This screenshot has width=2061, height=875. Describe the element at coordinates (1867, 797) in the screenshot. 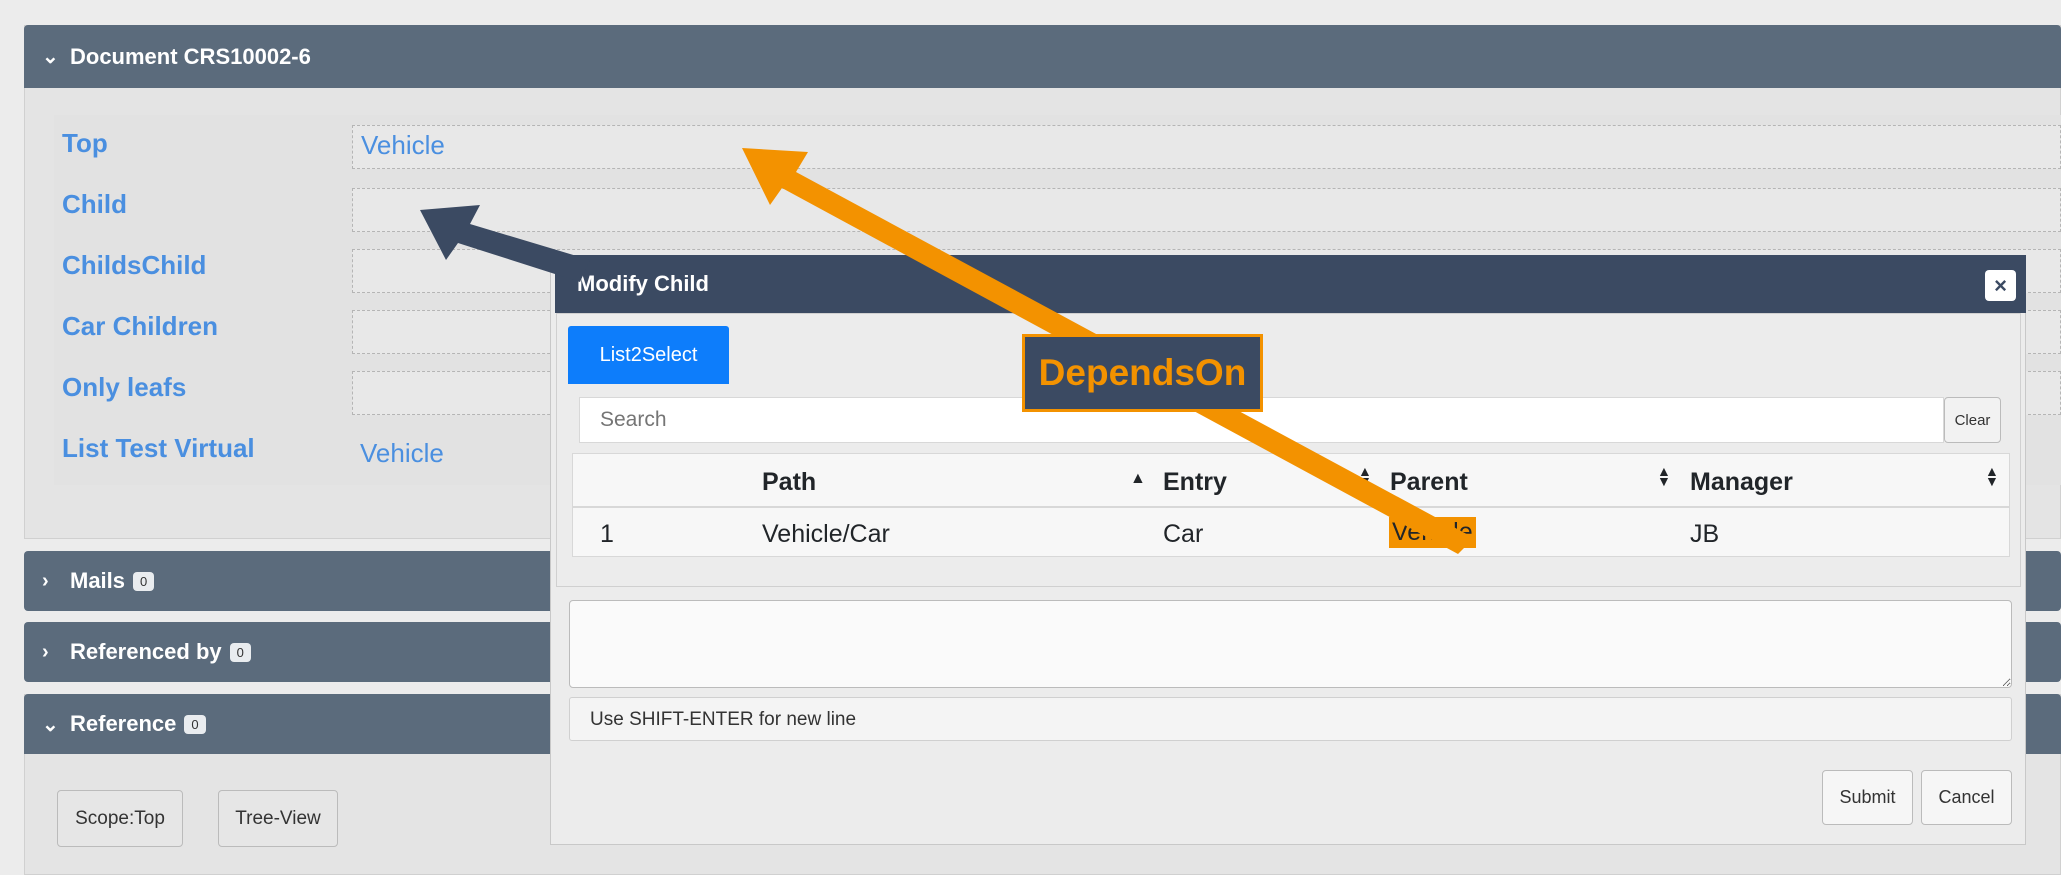

I see `submit-button: Submit` at that location.